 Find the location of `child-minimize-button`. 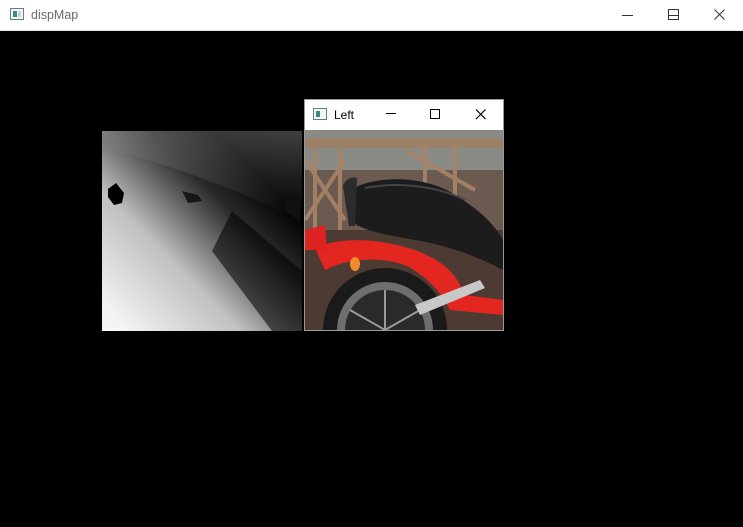

child-minimize-button is located at coordinates (391, 115).